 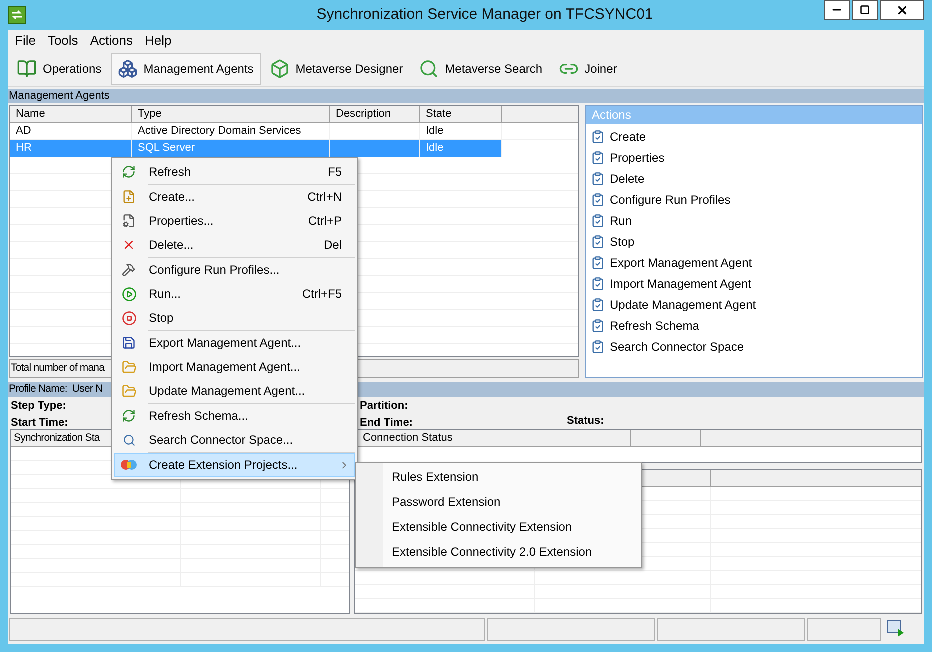 What do you see at coordinates (185, 68) in the screenshot?
I see `toolbar-button: Management Agents` at bounding box center [185, 68].